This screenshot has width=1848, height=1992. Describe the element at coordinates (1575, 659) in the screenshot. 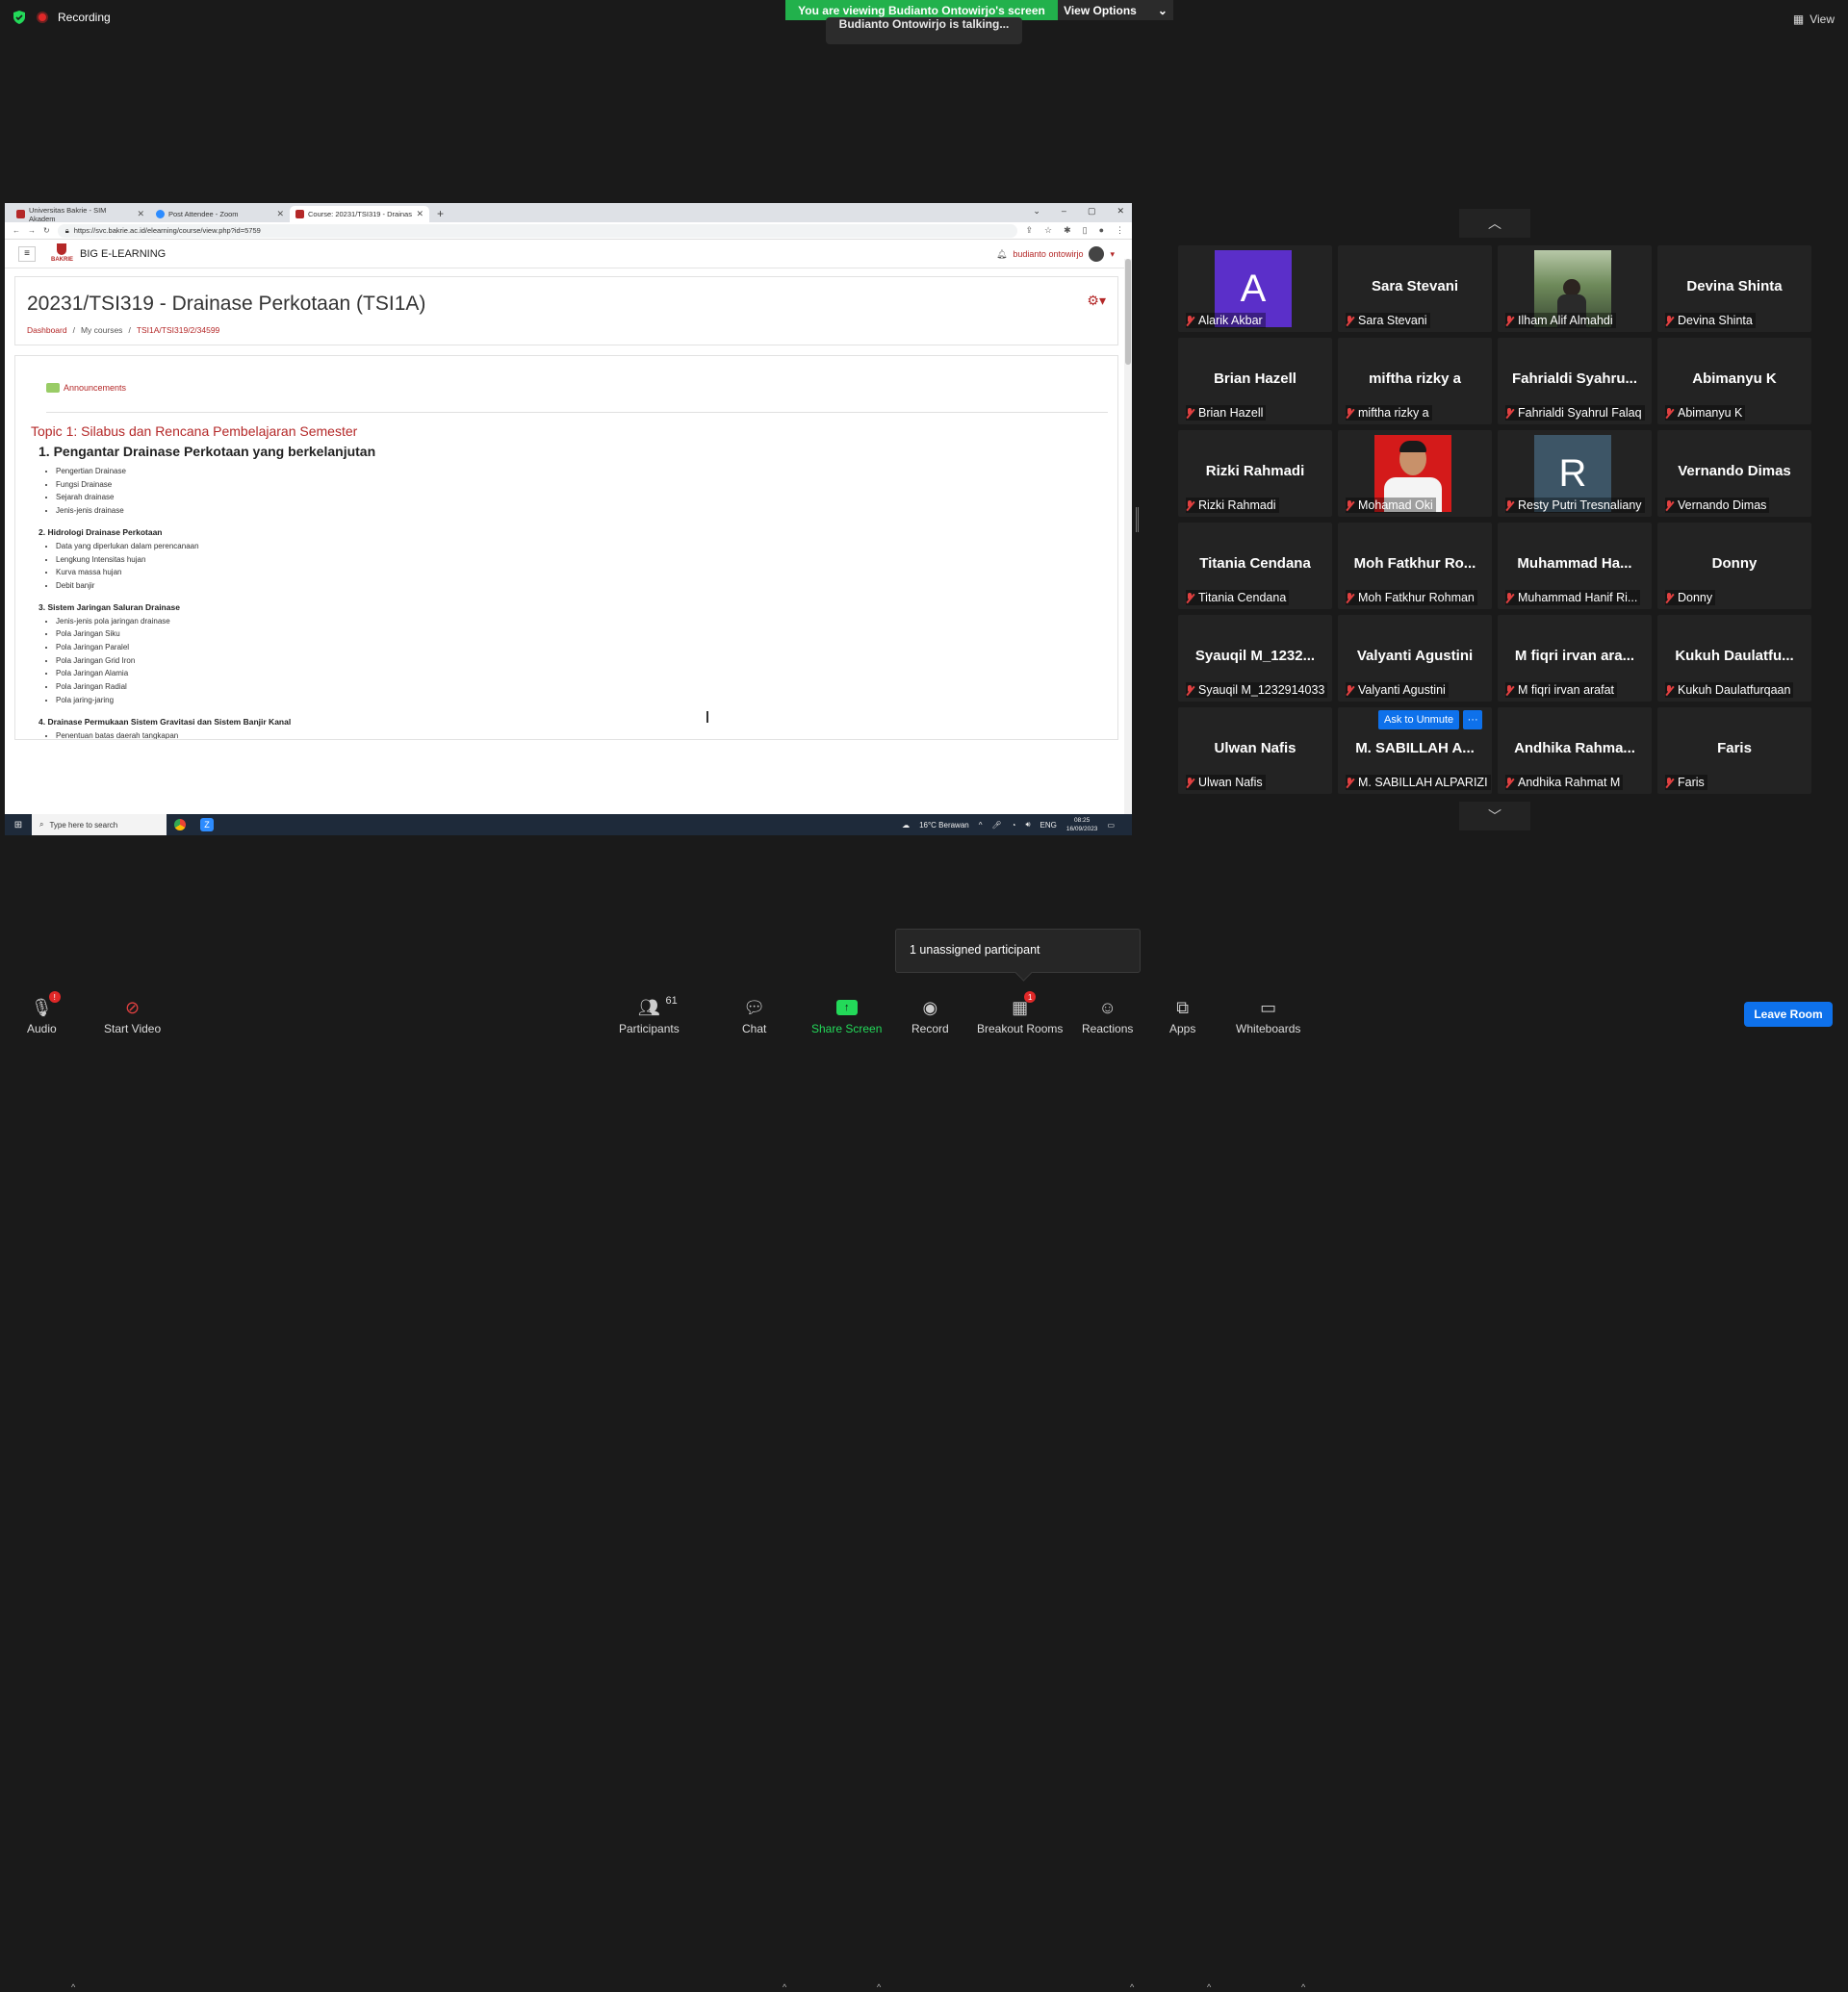

I see `participant-tile: M fiqri irvan ara...M fiqri irvan arafat` at that location.